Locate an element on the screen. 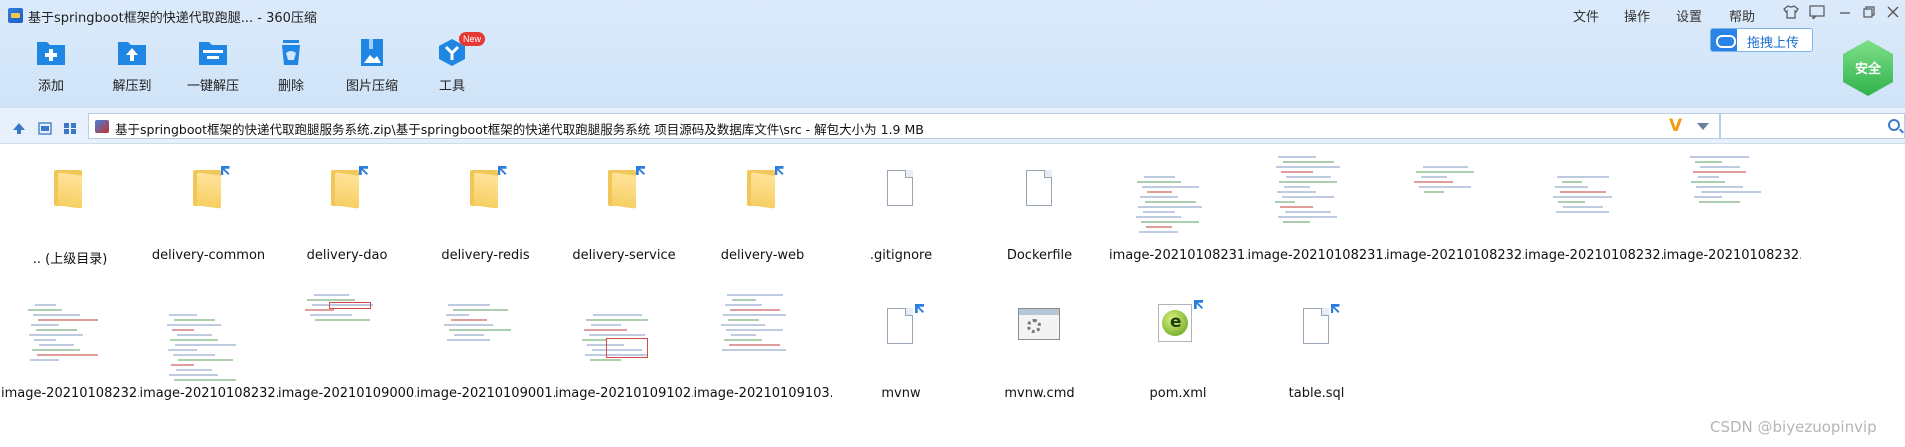  file-item: delivery-dao is located at coordinates (347, 206).